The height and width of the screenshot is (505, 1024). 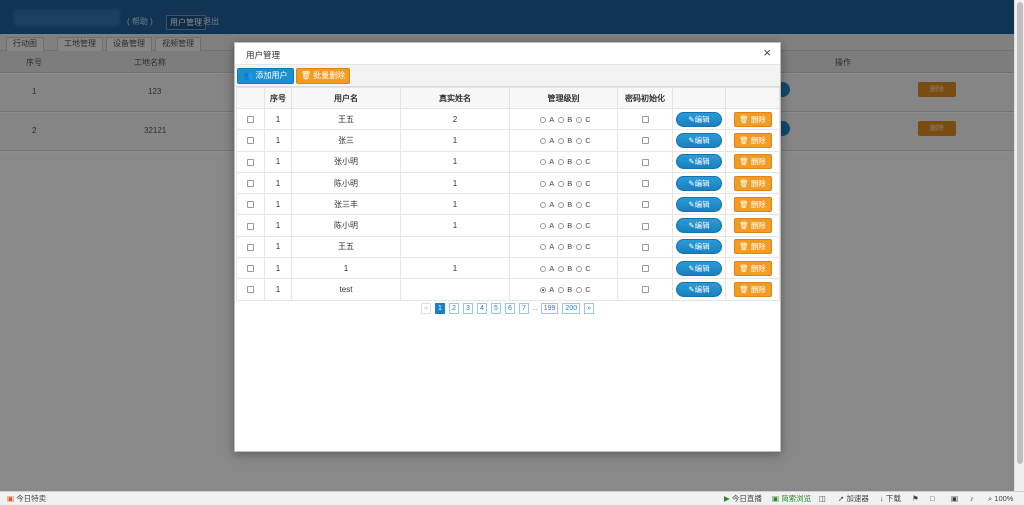 What do you see at coordinates (495, 308) in the screenshot?
I see `page-button: 5` at bounding box center [495, 308].